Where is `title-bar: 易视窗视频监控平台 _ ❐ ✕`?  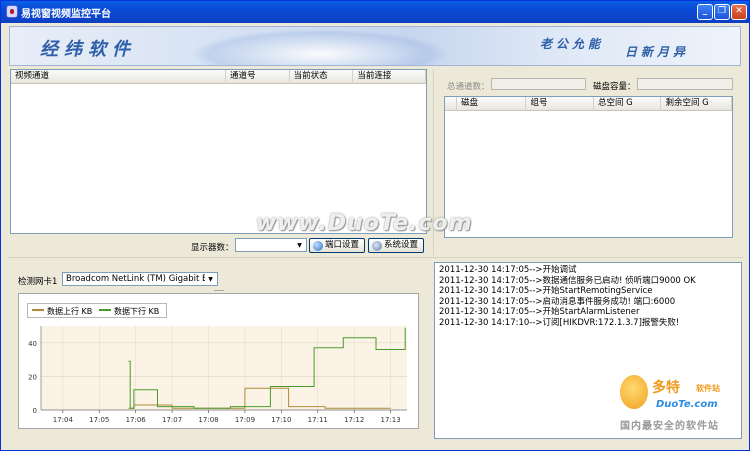
title-bar: 易视窗视频监控平台 _ ❐ ✕ is located at coordinates (375, 12).